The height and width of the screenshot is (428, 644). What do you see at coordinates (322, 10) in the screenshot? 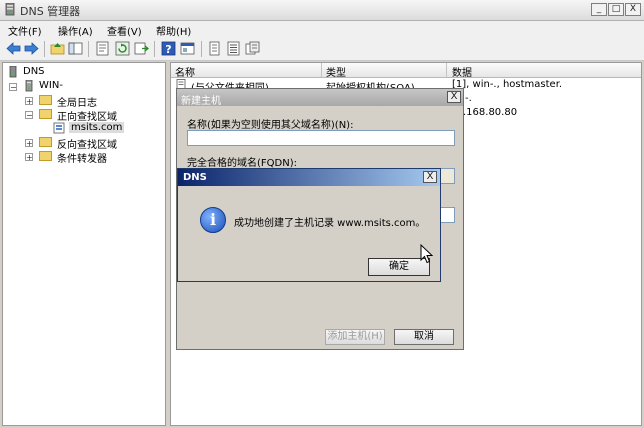
I see `title-bar: DNS 管理器 _ □ X` at bounding box center [322, 10].